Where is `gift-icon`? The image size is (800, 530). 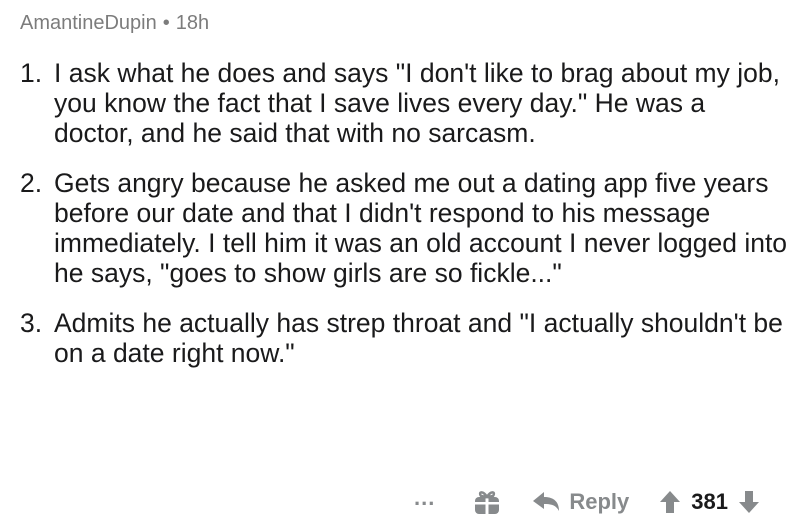 gift-icon is located at coordinates (487, 502).